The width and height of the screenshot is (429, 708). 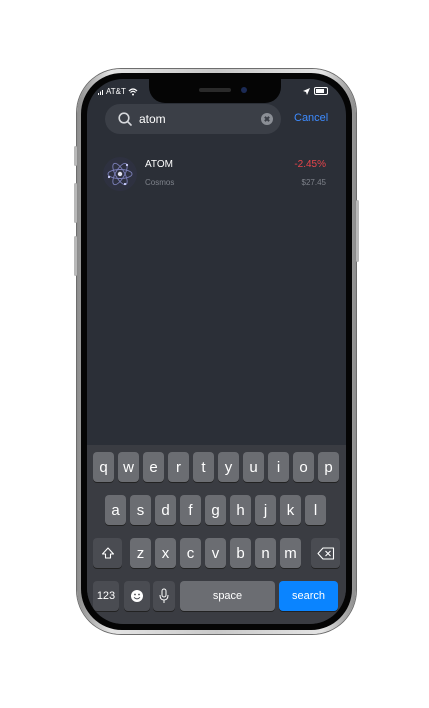 I want to click on coin-symbol: ATOM, so click(x=159, y=164).